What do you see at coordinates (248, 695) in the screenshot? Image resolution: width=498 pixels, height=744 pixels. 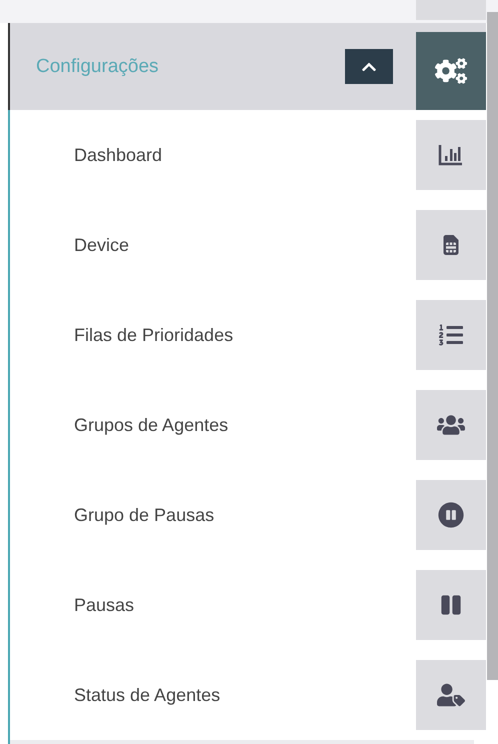 I see `menu-item: Status de Agentes` at bounding box center [248, 695].